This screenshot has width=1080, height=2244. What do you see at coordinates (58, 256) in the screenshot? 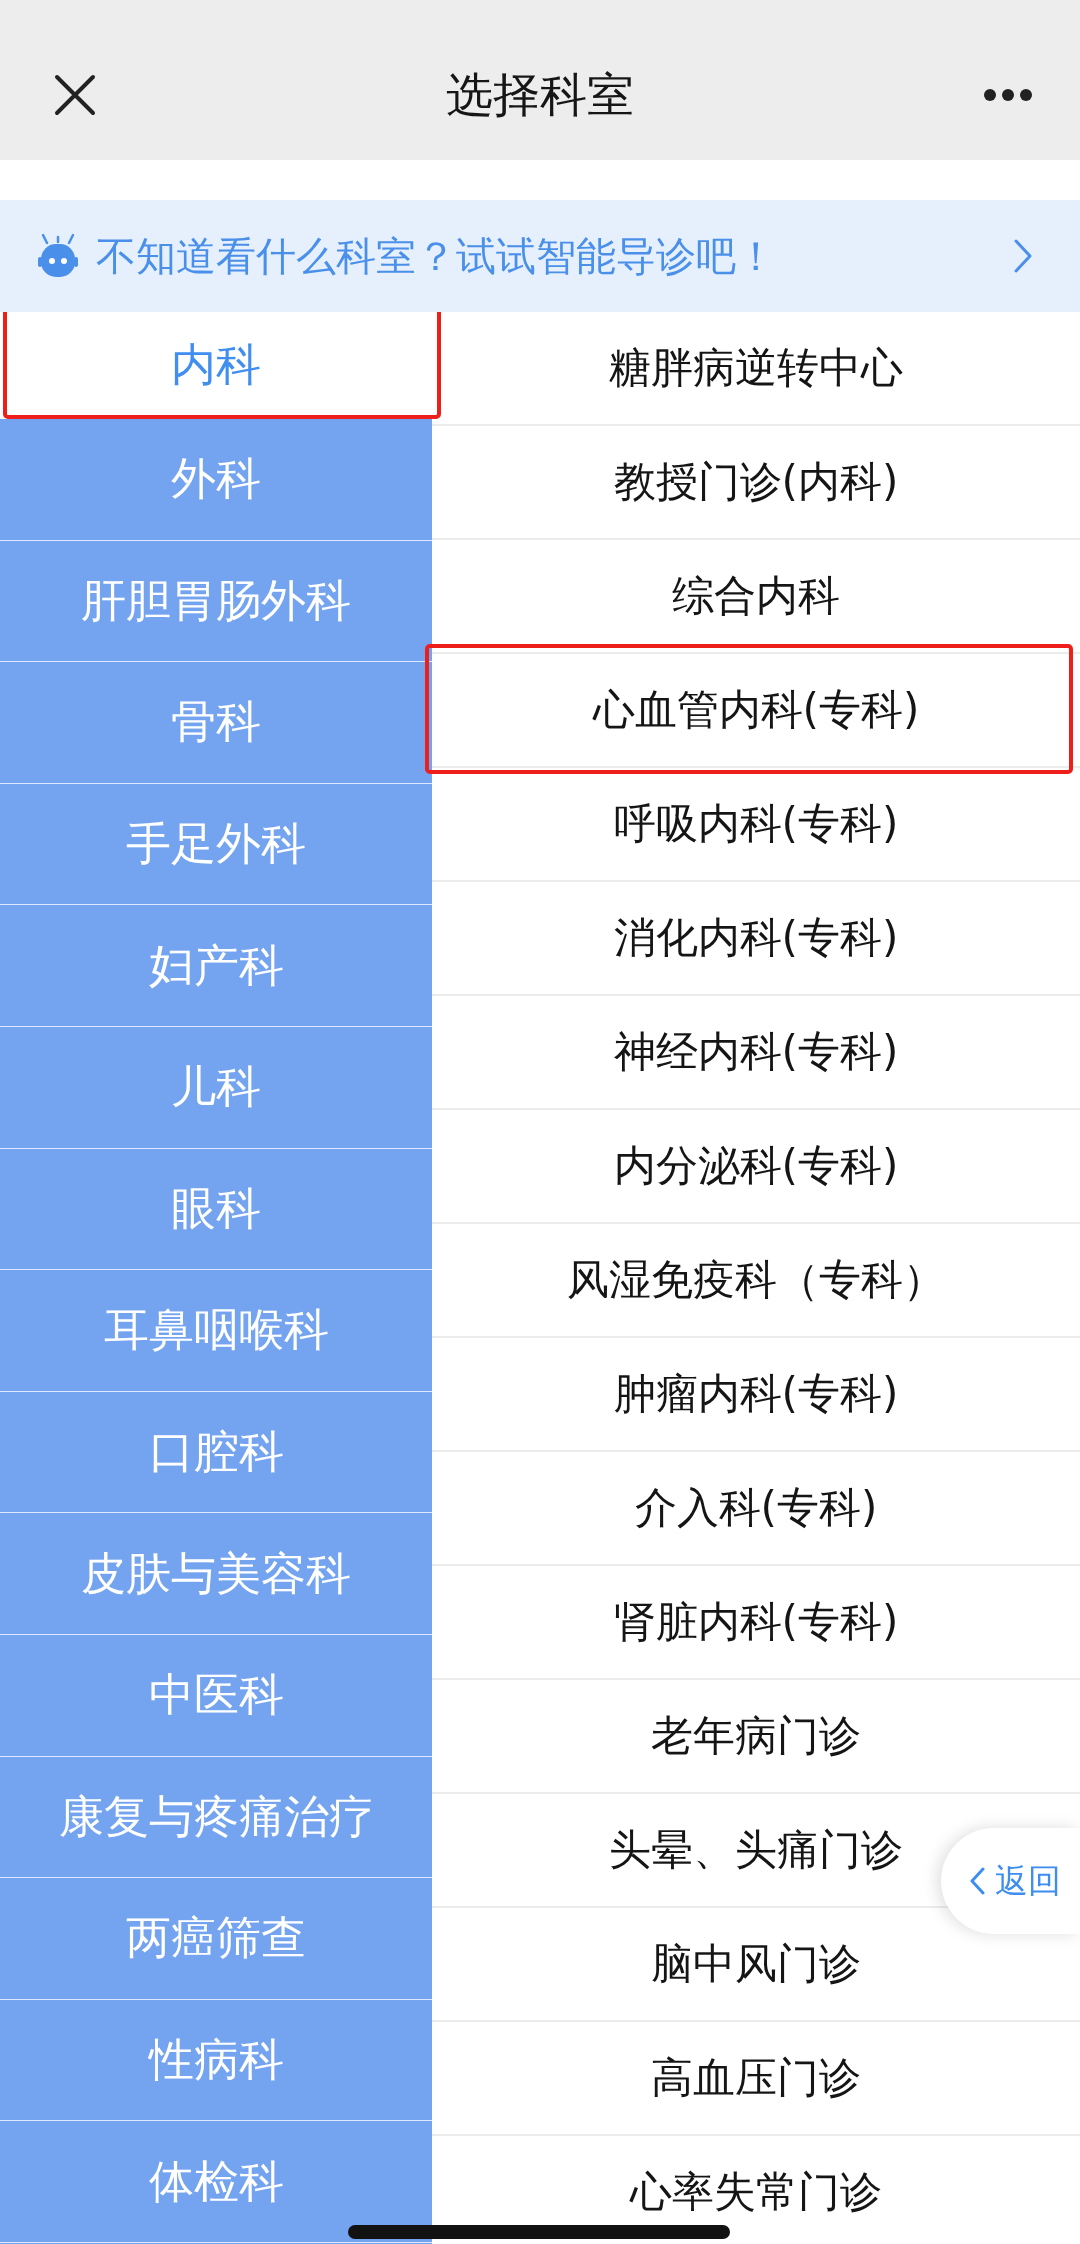
I see `robot-icon` at bounding box center [58, 256].